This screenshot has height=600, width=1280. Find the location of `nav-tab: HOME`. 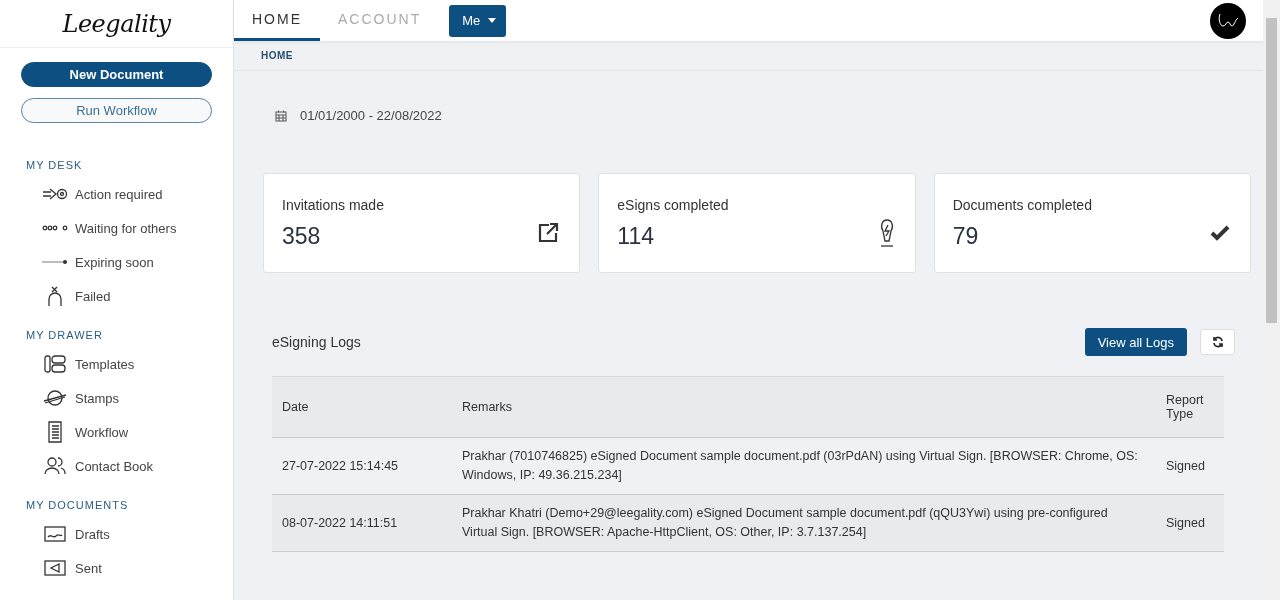

nav-tab: HOME is located at coordinates (277, 21).